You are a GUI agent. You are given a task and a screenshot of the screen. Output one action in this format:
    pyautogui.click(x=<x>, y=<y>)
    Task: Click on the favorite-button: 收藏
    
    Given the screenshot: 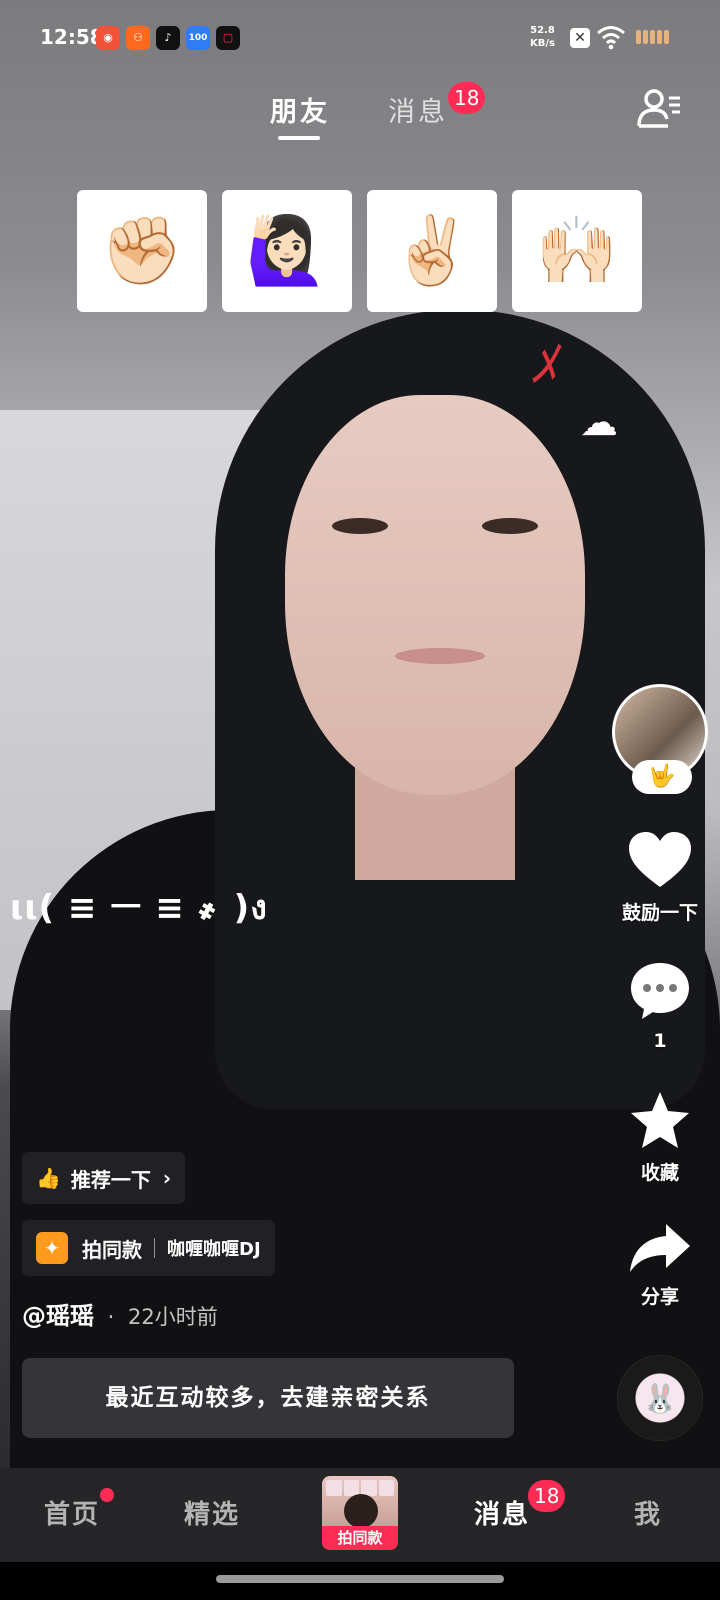 What is the action you would take?
    pyautogui.click(x=660, y=1137)
    